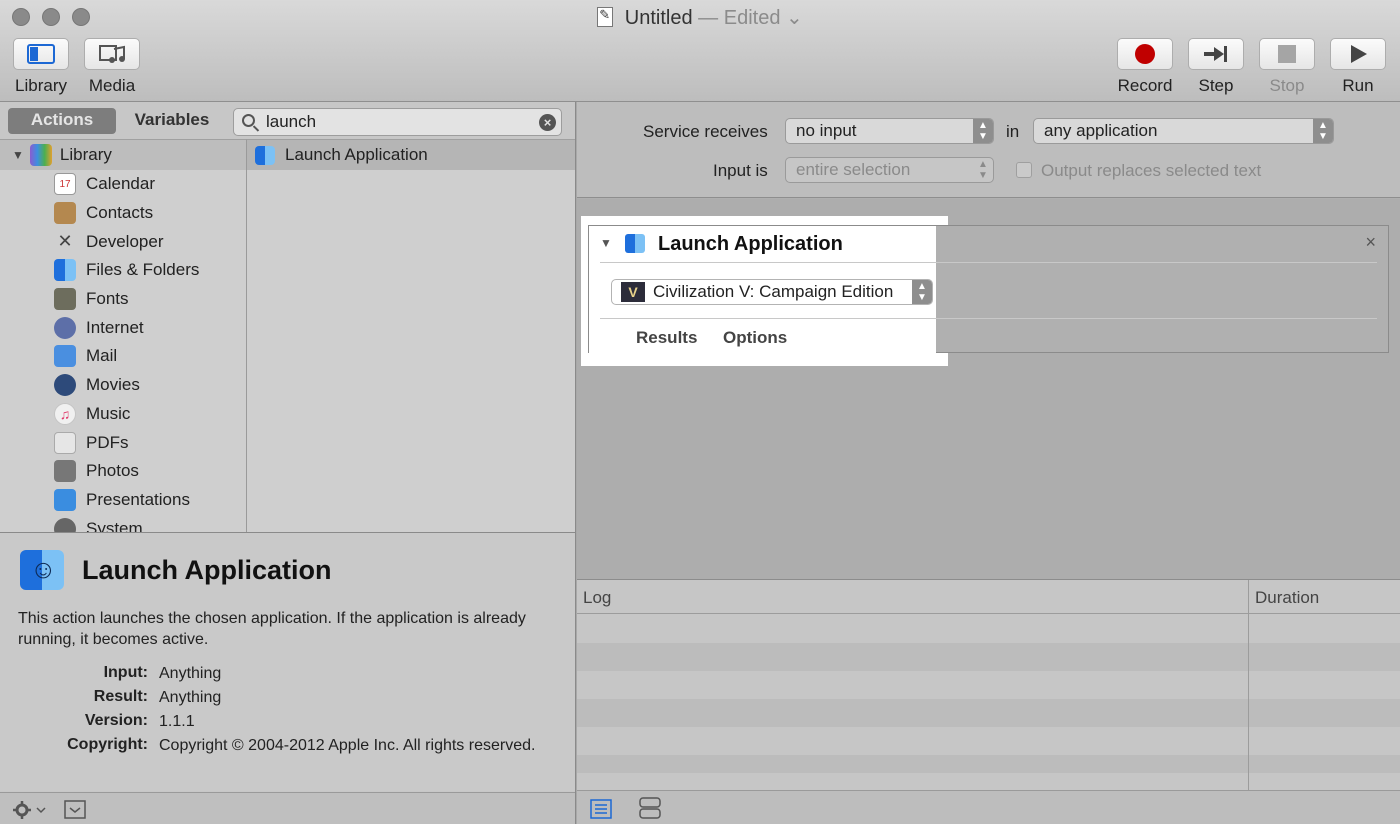 The height and width of the screenshot is (824, 1400). Describe the element at coordinates (248, 120) in the screenshot. I see `search-icon` at that location.